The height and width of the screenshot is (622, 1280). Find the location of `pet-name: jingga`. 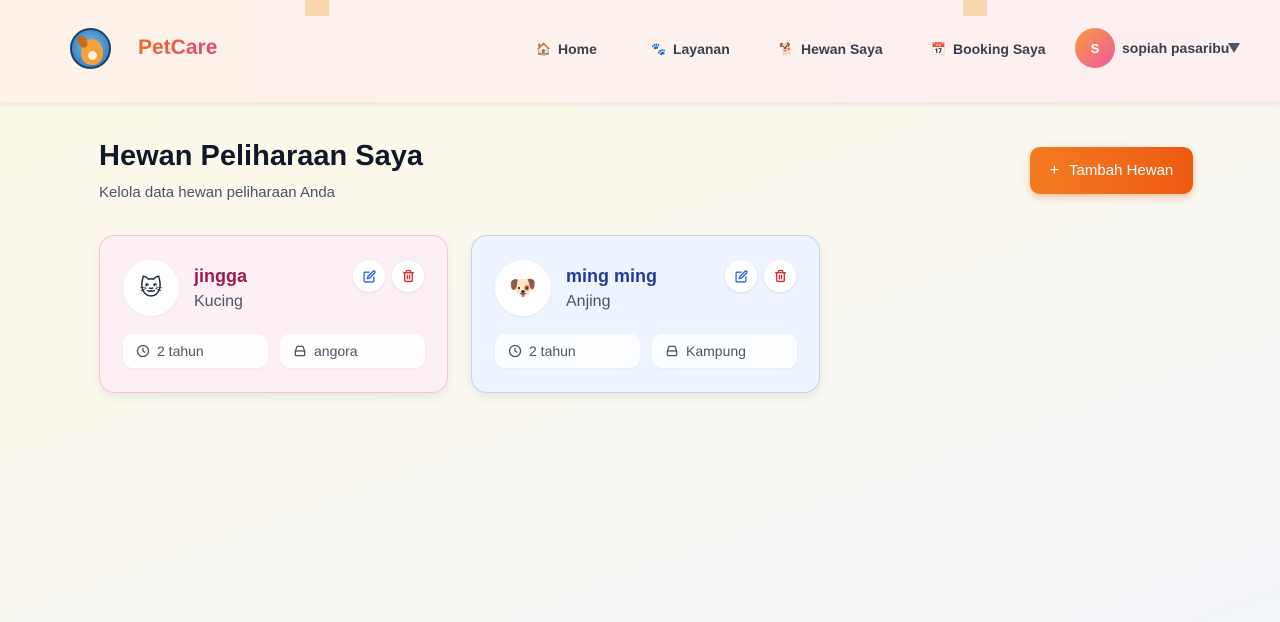

pet-name: jingga is located at coordinates (220, 276).